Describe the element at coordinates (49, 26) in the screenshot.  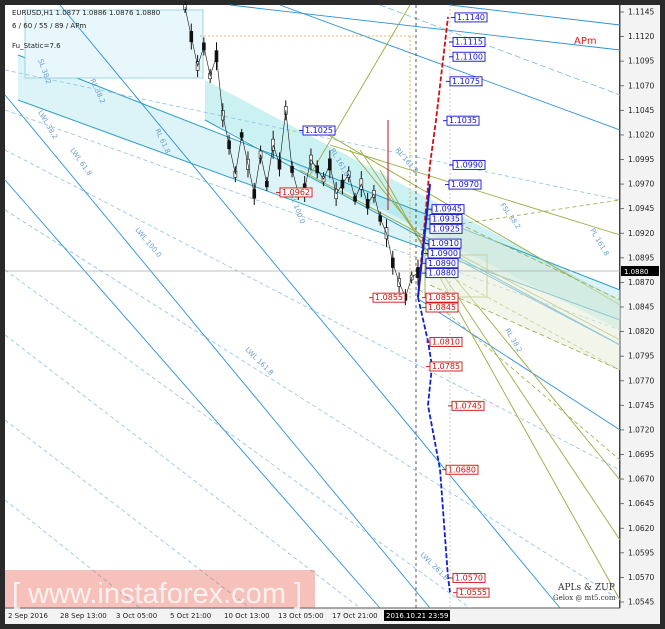
I see `params-header: 6 / 60 / 55 / 89 / APm` at that location.